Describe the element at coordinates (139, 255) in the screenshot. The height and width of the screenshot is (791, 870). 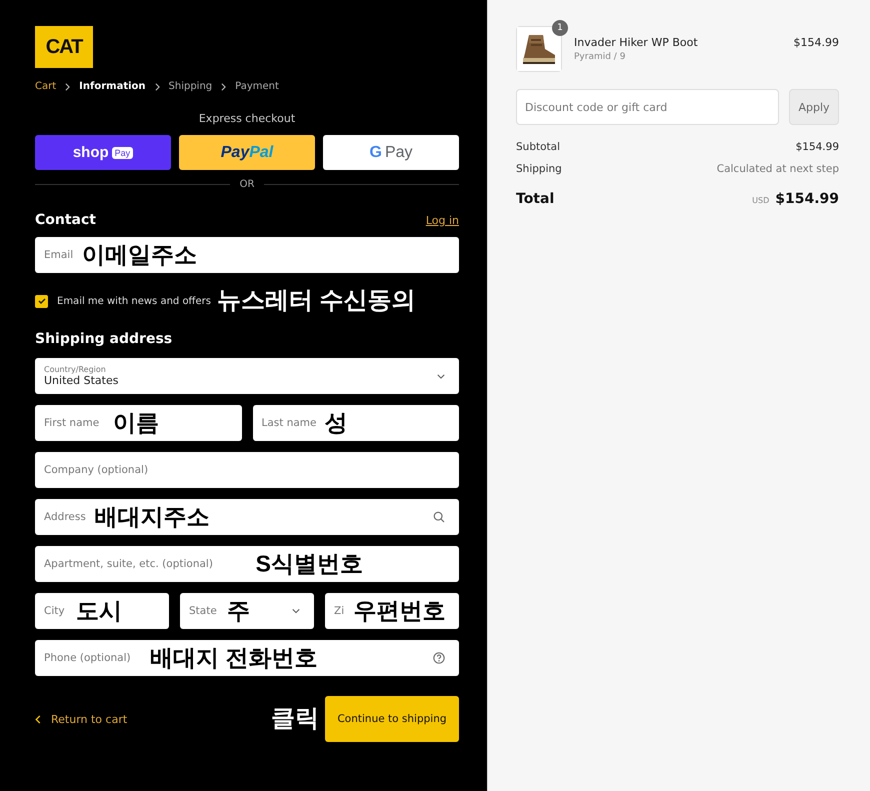
I see `annotation-text: 이메일주소` at that location.